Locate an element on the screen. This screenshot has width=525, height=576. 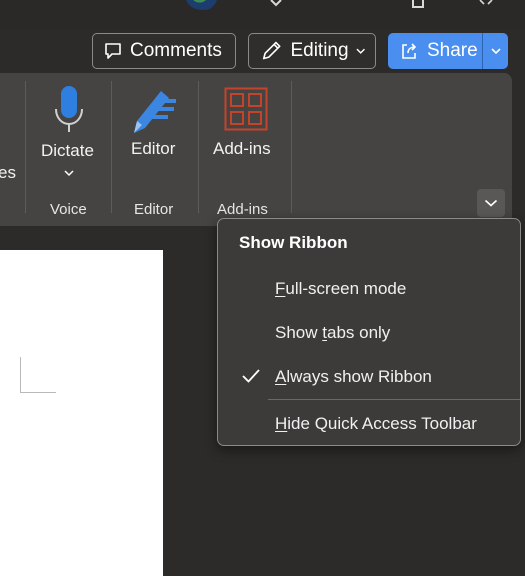
menu-item-always-show-ribbon: Always show Ribbon is located at coordinates (369, 377).